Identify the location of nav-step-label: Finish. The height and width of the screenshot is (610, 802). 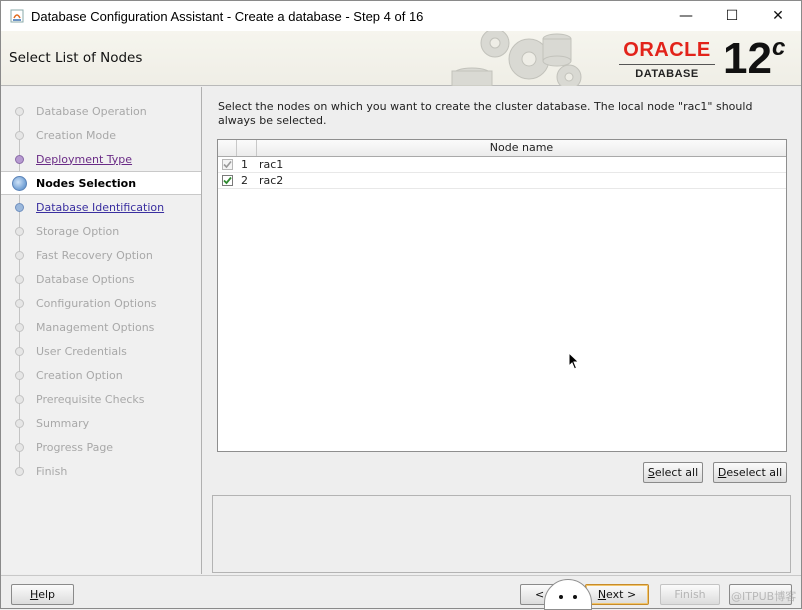
(52, 471).